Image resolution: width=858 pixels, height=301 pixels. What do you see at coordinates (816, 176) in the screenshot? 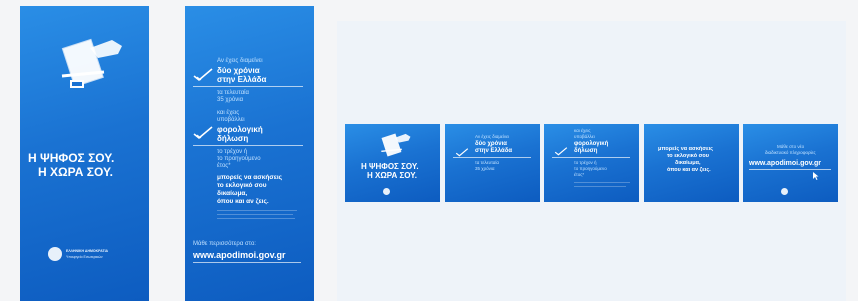
I see `cursor-icon` at bounding box center [816, 176].